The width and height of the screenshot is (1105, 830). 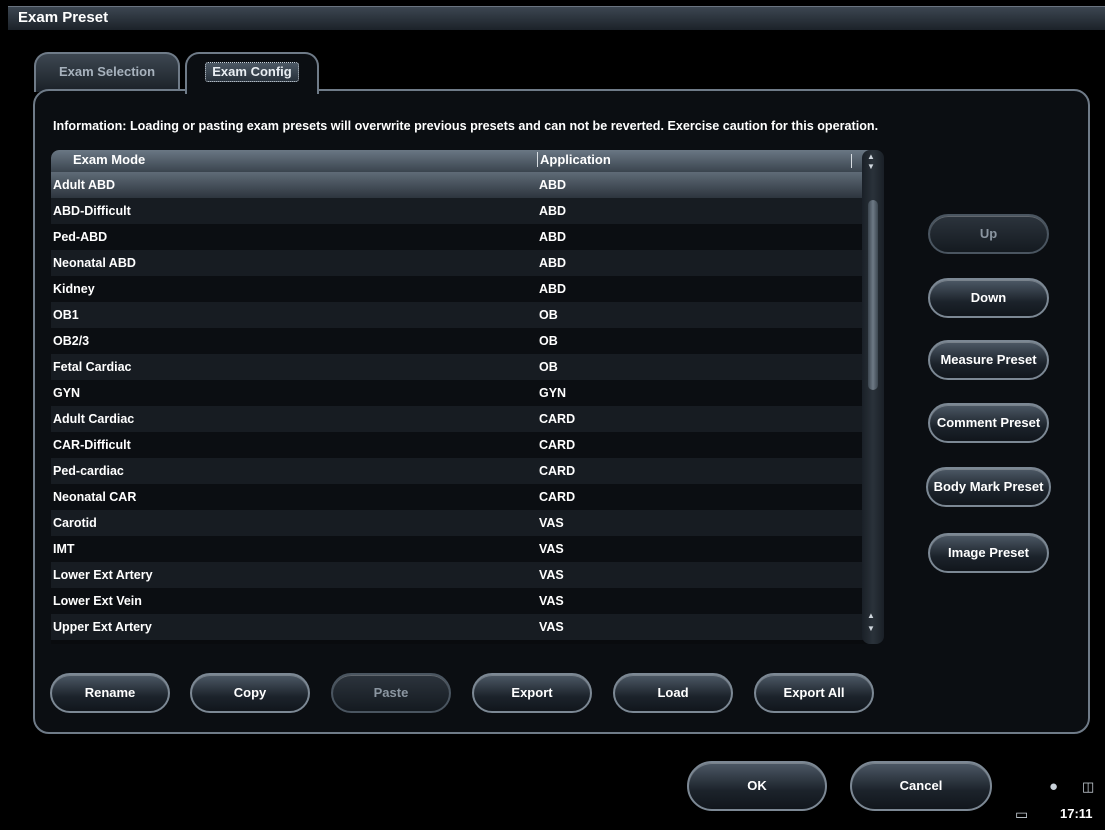 I want to click on header-exam-mode: Exam Mode, so click(x=109, y=159).